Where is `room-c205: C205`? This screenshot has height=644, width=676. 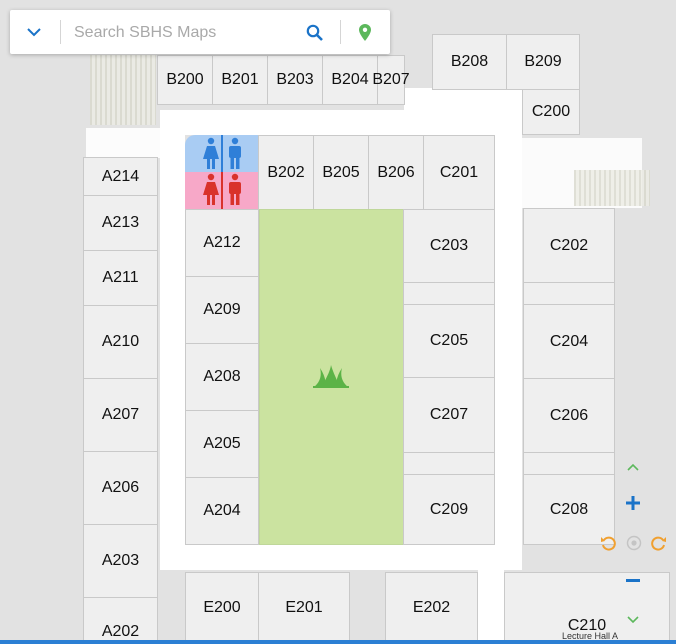
room-c205: C205 is located at coordinates (449, 341).